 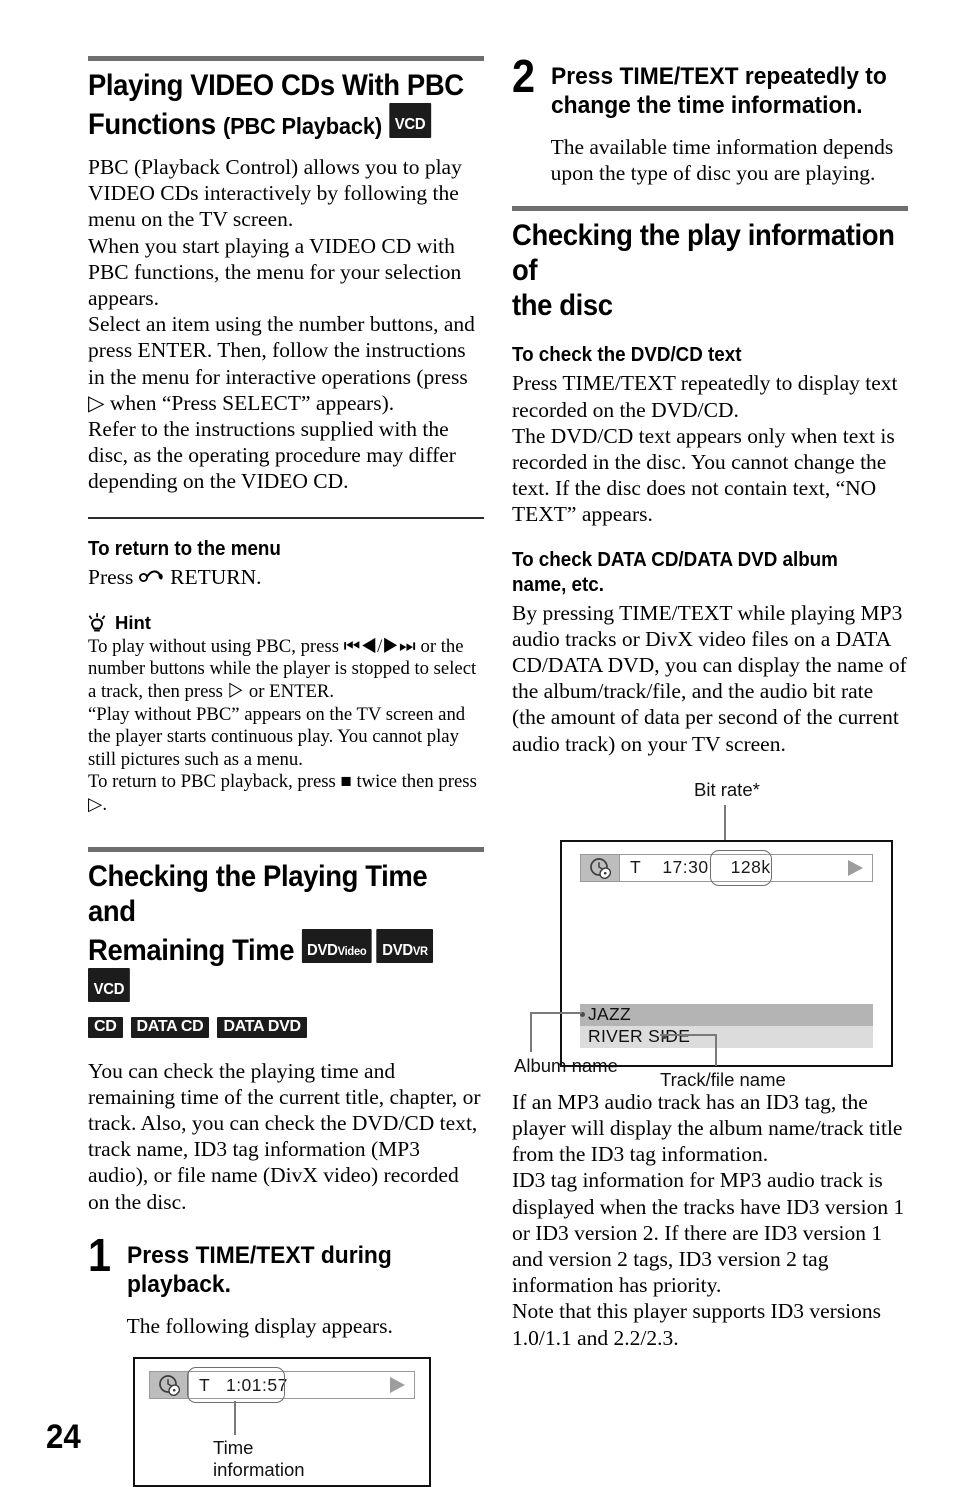 What do you see at coordinates (725, 822) in the screenshot?
I see `bit-rate-leader-line` at bounding box center [725, 822].